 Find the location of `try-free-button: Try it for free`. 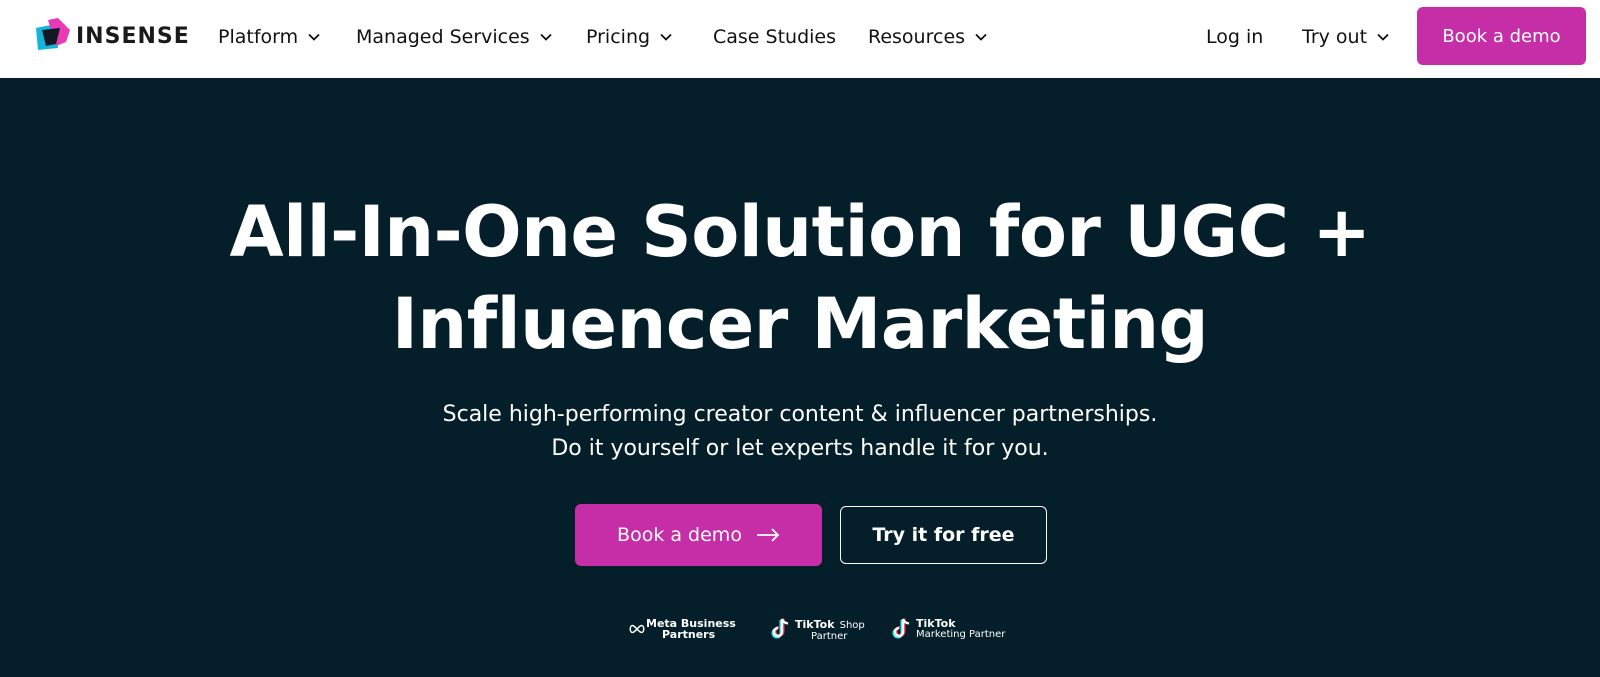

try-free-button: Try it for free is located at coordinates (943, 535).